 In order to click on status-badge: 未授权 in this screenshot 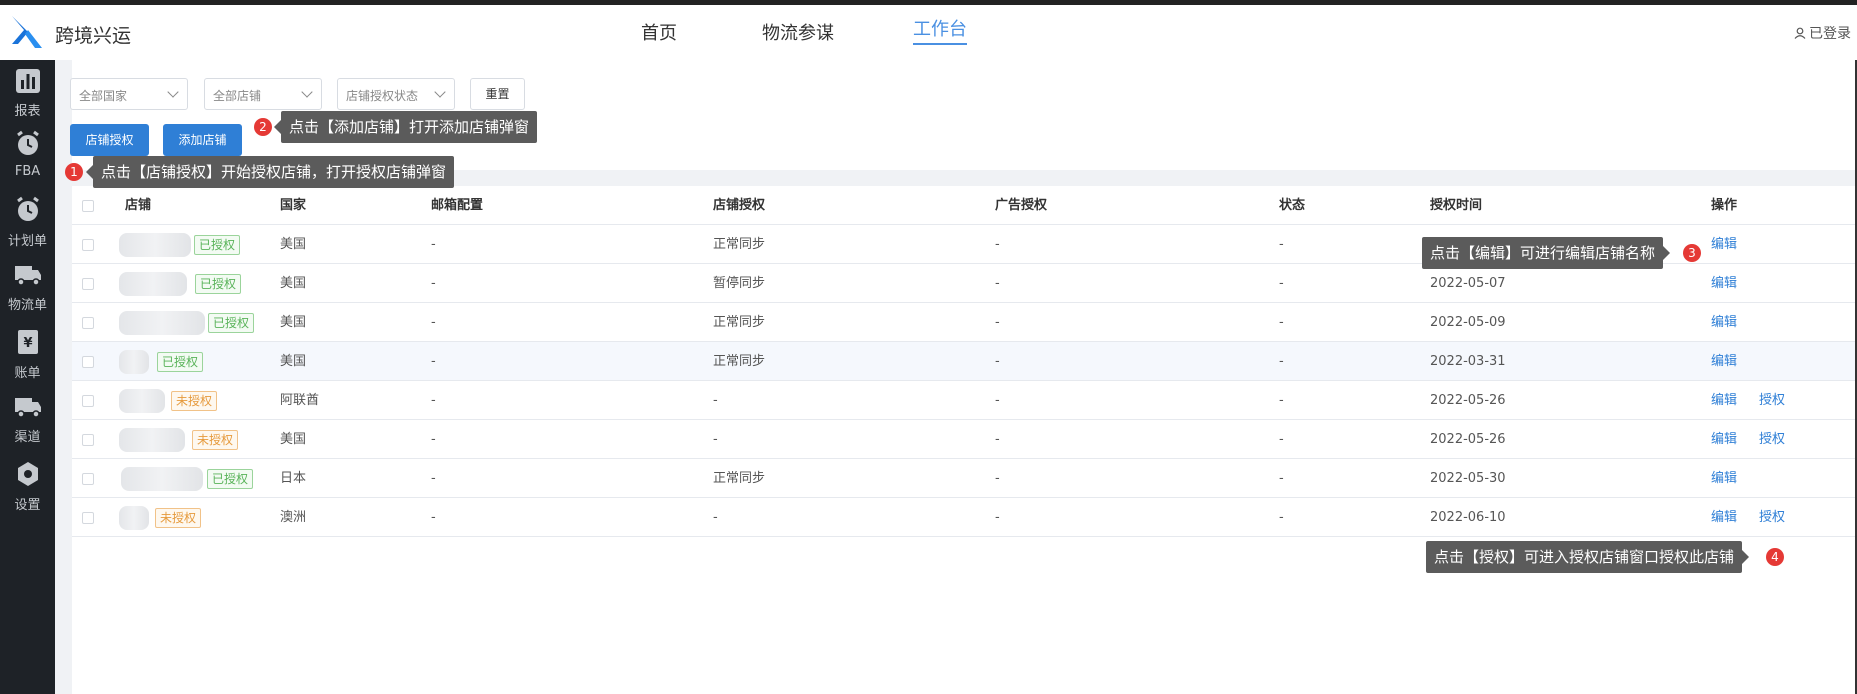, I will do `click(178, 518)`.